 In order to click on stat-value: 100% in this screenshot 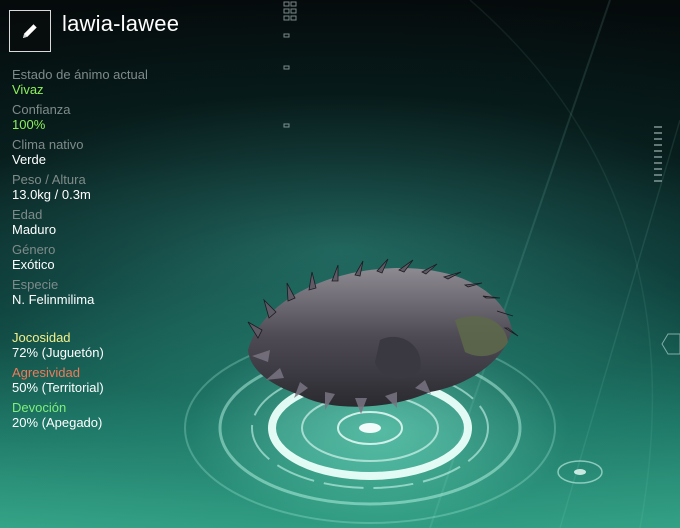, I will do `click(29, 124)`.